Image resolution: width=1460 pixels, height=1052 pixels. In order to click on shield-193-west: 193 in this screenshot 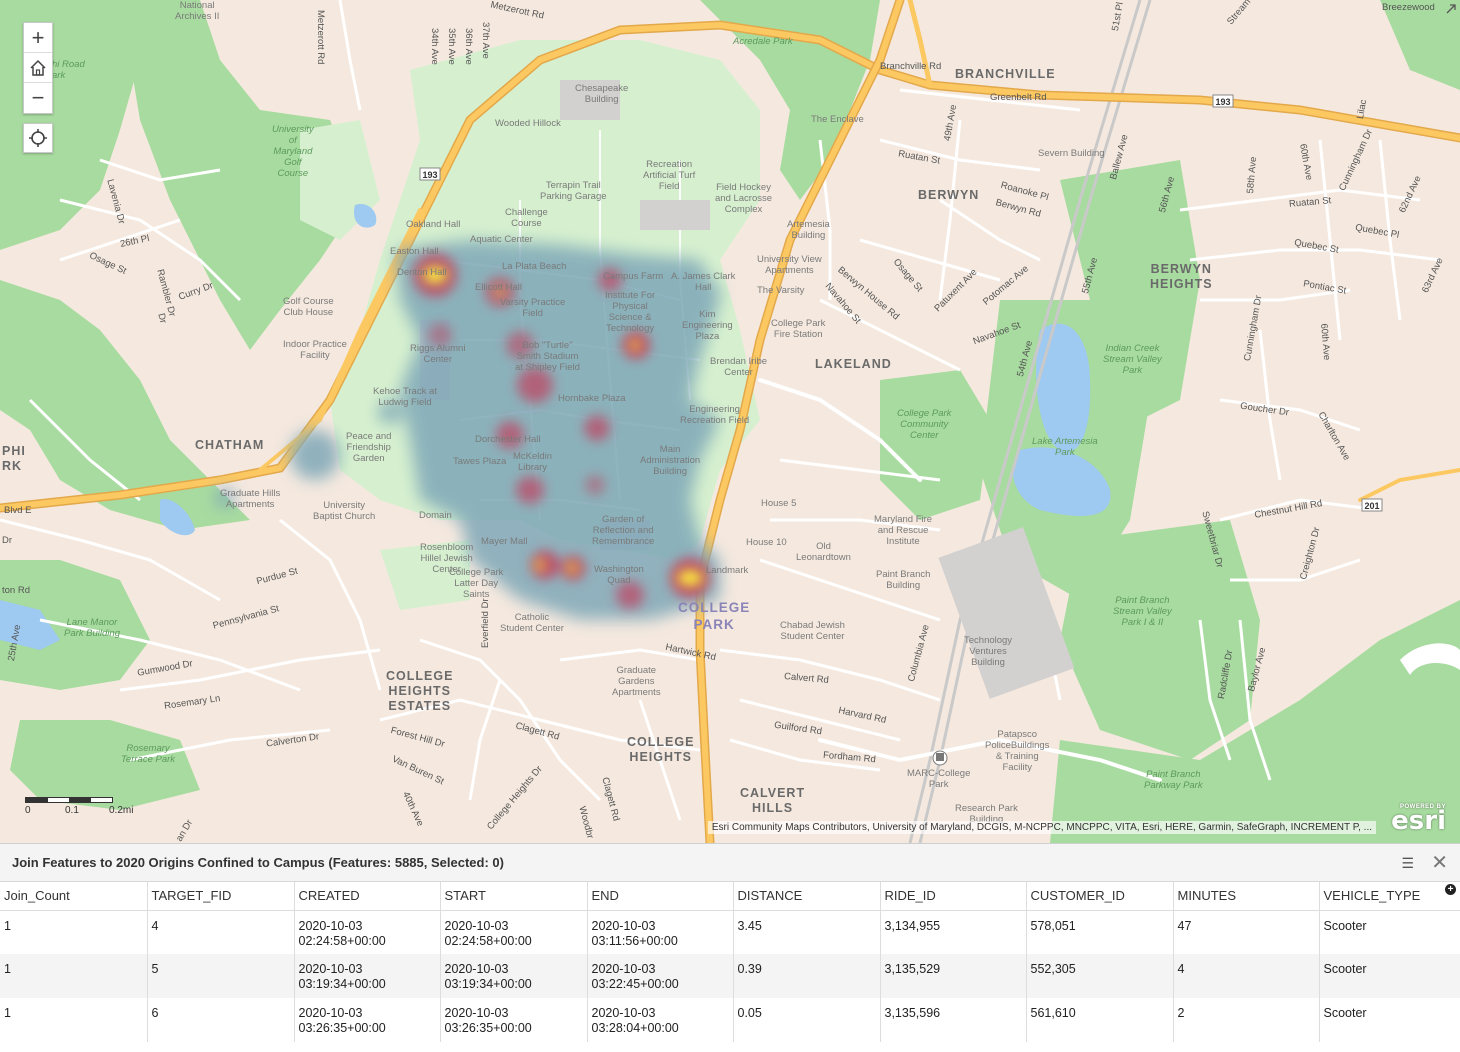, I will do `click(429, 175)`.